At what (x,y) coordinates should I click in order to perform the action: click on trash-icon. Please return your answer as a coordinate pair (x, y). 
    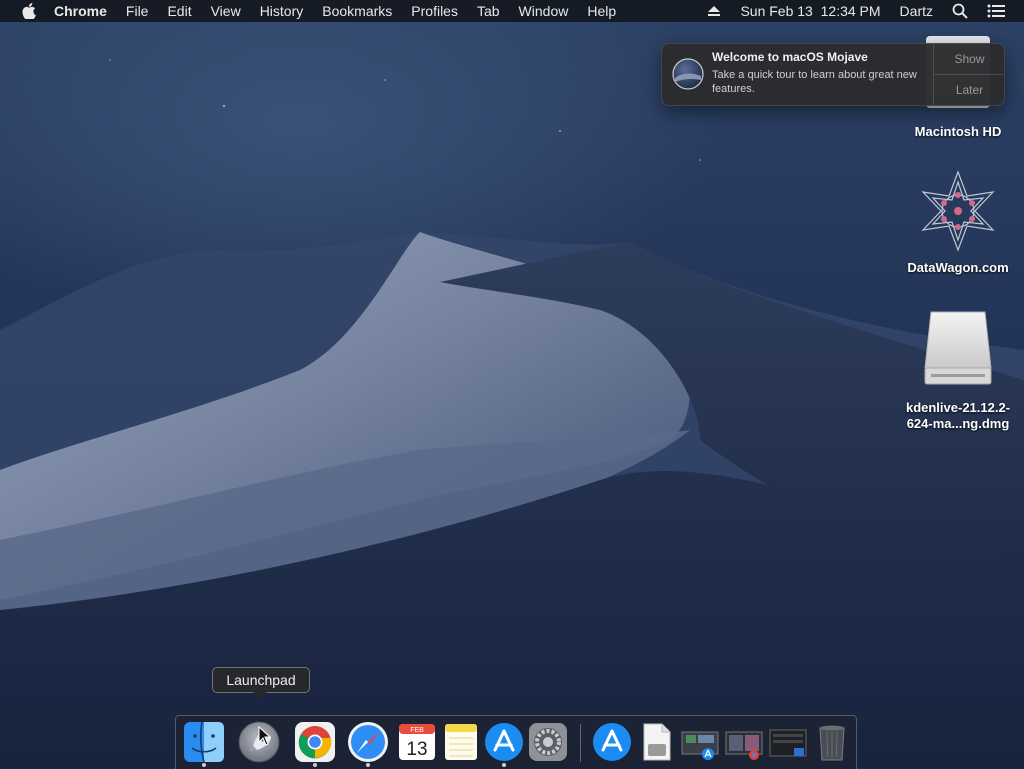
    Looking at the image, I should click on (832, 743).